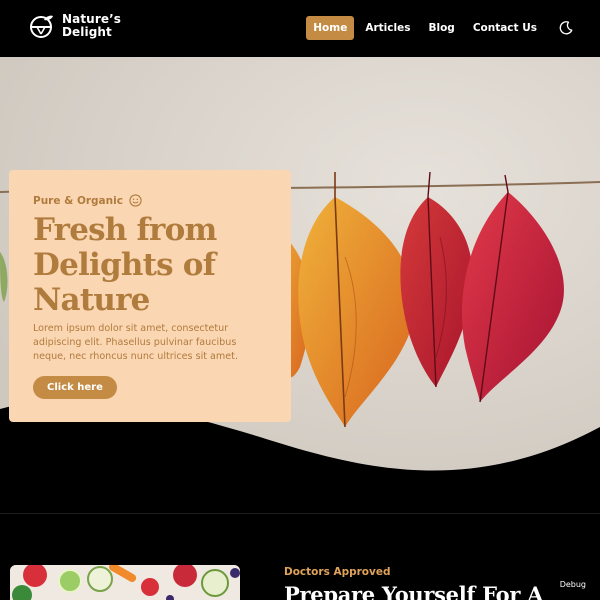  I want to click on nav-item-articles: Articles, so click(387, 28).